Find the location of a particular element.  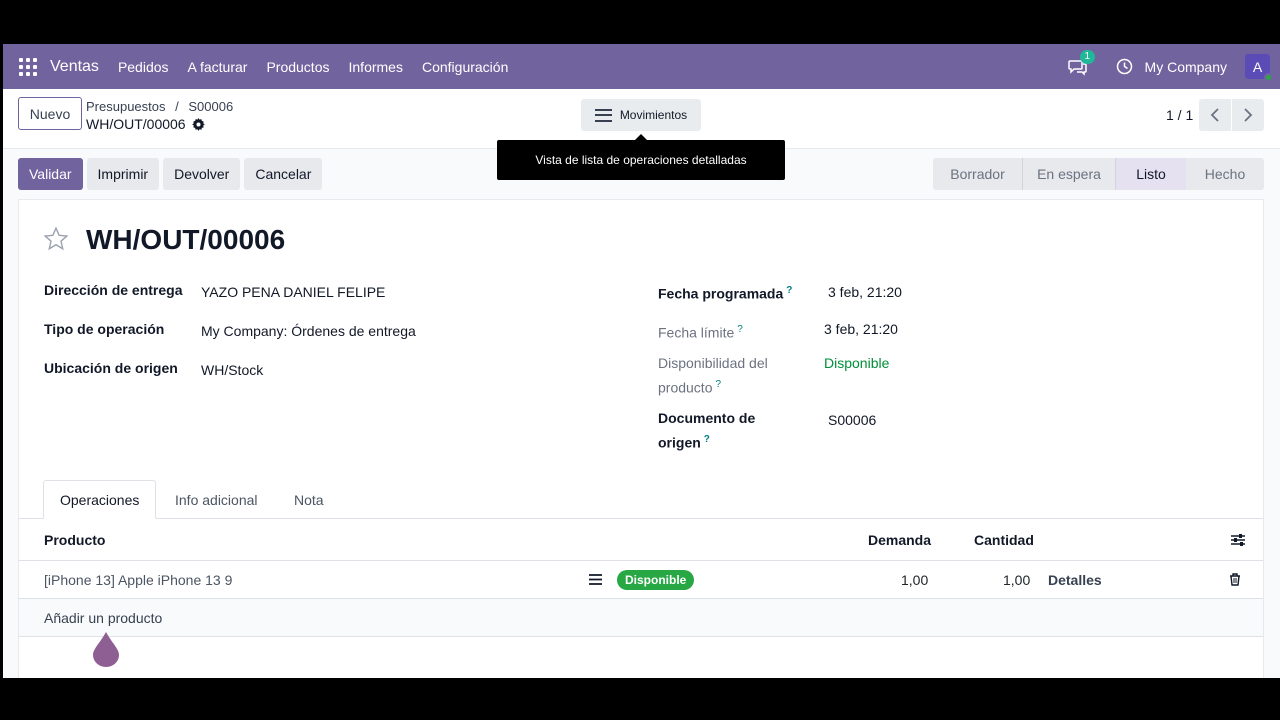

table-header: Producto Demanda Cantidad is located at coordinates (641, 540).